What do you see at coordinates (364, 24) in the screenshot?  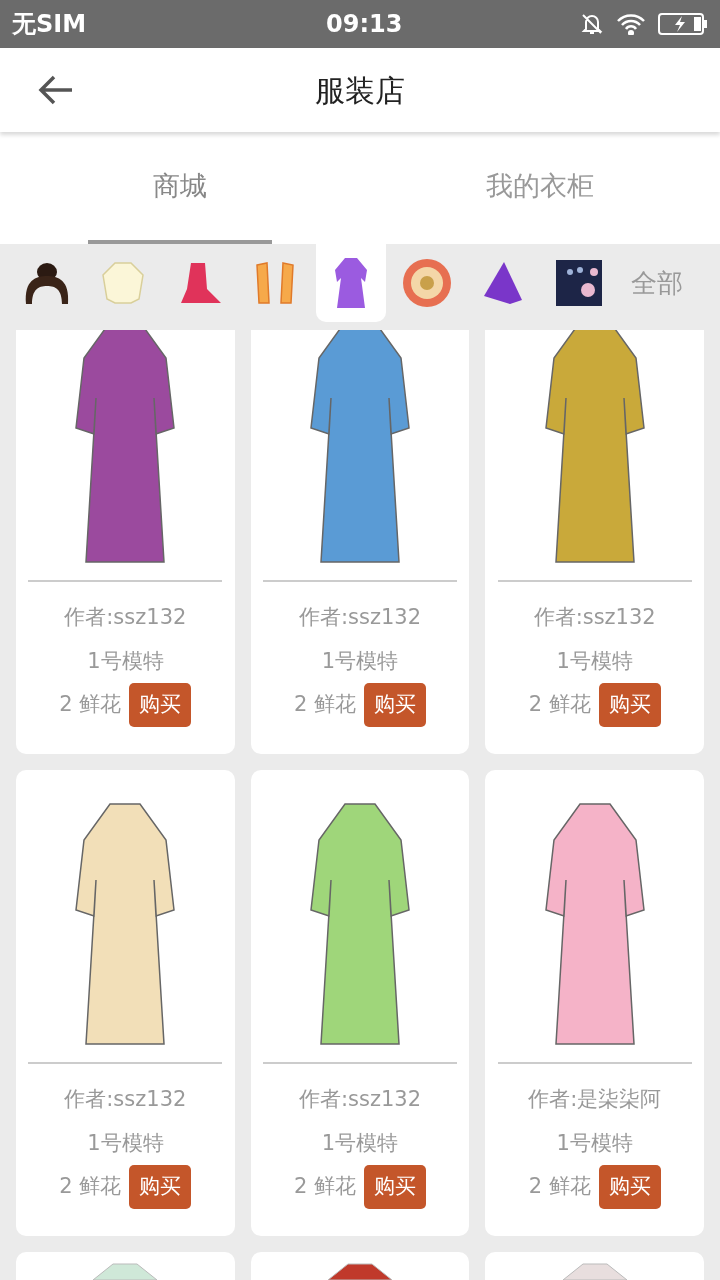 I see `clock-text: 09:13` at bounding box center [364, 24].